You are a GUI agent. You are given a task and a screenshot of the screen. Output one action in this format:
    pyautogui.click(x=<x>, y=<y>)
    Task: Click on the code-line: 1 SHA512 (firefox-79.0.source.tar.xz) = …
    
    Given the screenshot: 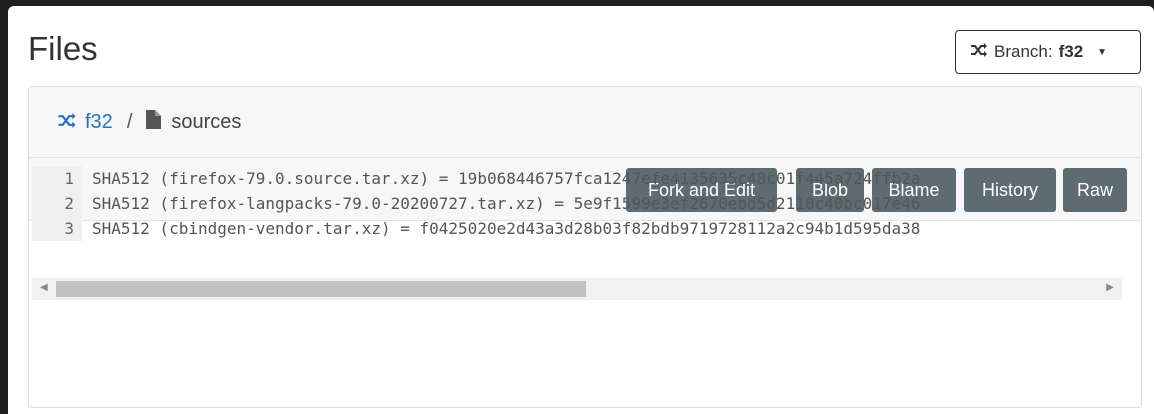 What is the action you would take?
    pyautogui.click(x=577, y=178)
    